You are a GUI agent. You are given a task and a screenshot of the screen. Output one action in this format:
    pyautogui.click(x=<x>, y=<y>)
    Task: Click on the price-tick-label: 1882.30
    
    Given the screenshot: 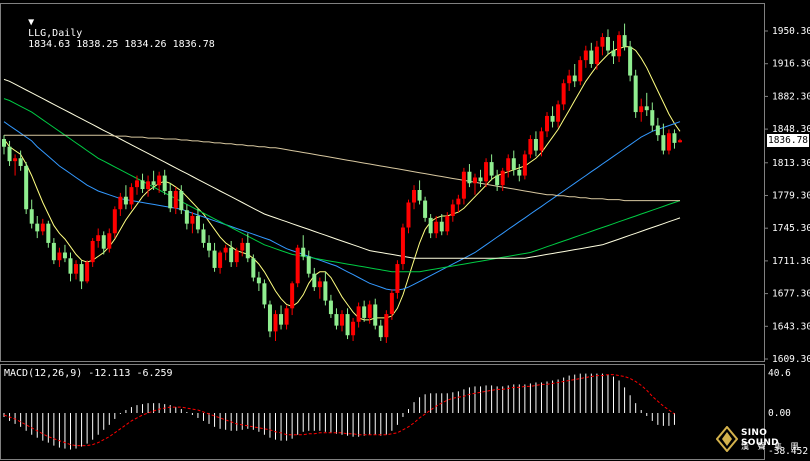 What is the action you would take?
    pyautogui.click(x=791, y=96)
    